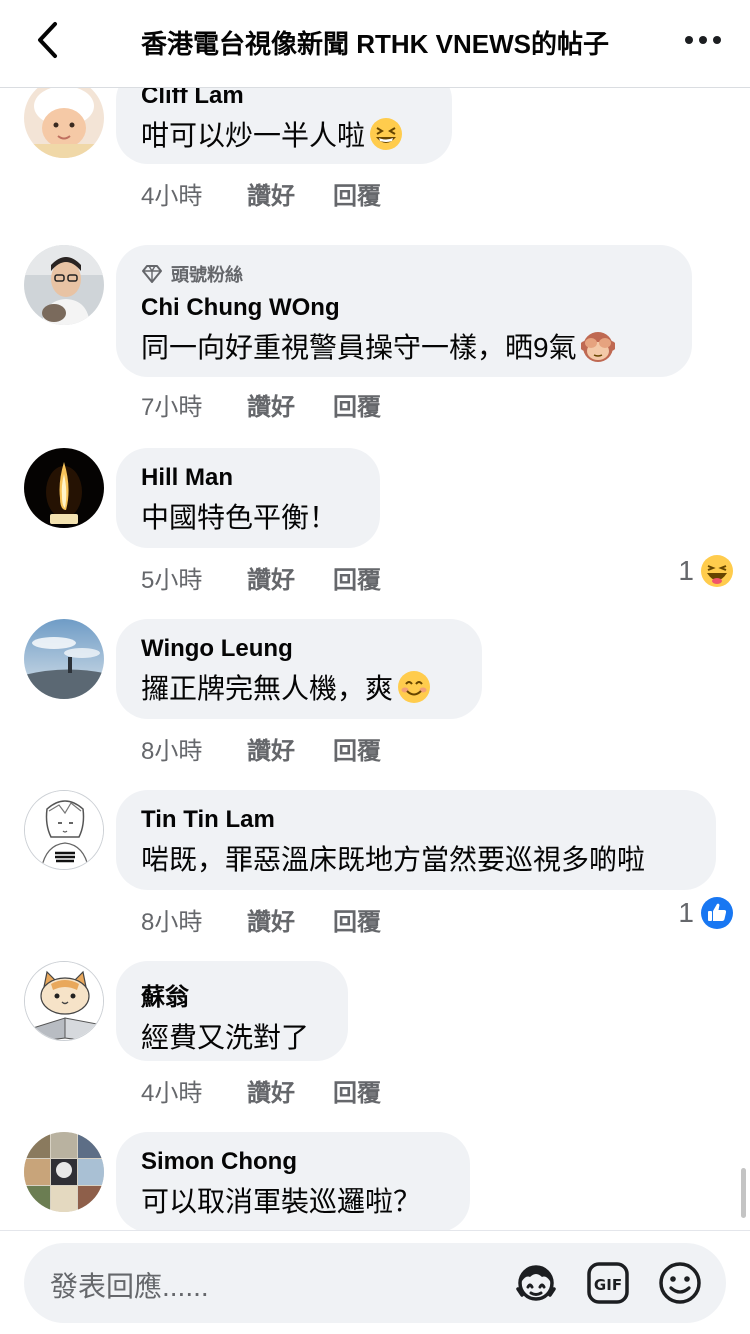  Describe the element at coordinates (680, 1283) in the screenshot. I see `emoji-icon` at that location.